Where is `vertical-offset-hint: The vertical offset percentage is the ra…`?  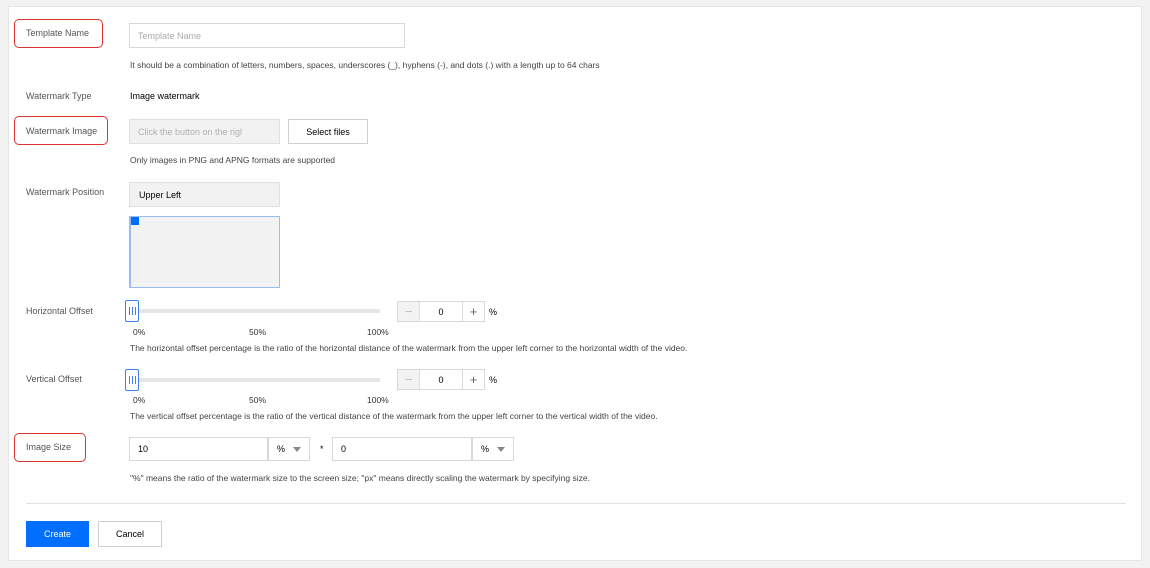
vertical-offset-hint: The vertical offset percentage is the ra… is located at coordinates (394, 416).